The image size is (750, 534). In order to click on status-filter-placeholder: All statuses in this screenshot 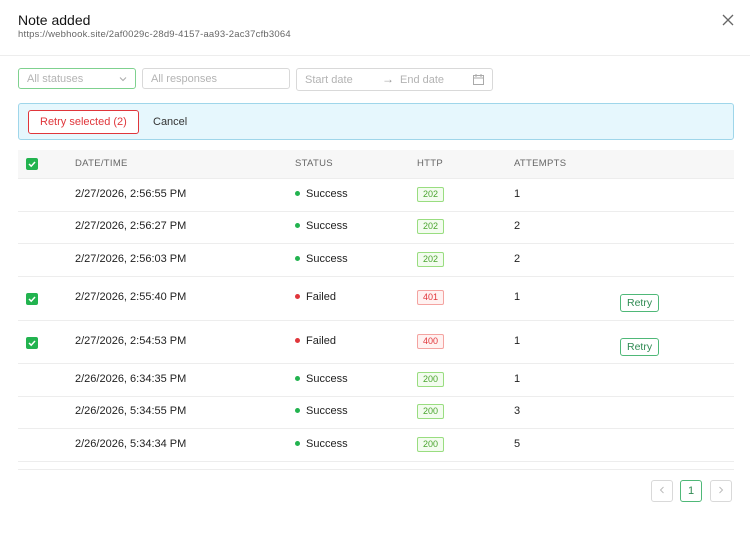, I will do `click(55, 79)`.